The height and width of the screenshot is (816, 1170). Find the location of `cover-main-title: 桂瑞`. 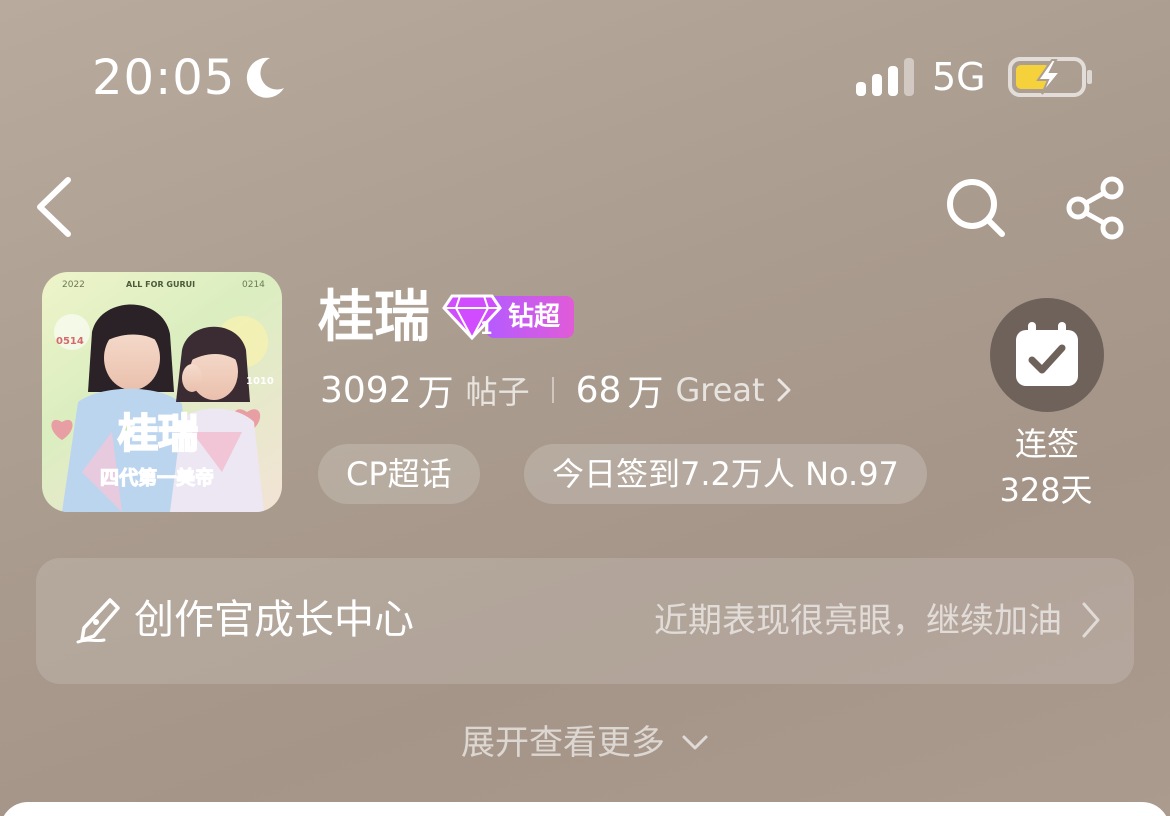

cover-main-title: 桂瑞 is located at coordinates (158, 434).